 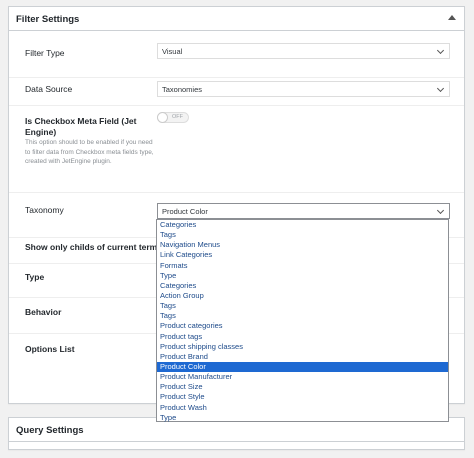 I want to click on taxonomy-option: Product Wash, so click(x=302, y=408).